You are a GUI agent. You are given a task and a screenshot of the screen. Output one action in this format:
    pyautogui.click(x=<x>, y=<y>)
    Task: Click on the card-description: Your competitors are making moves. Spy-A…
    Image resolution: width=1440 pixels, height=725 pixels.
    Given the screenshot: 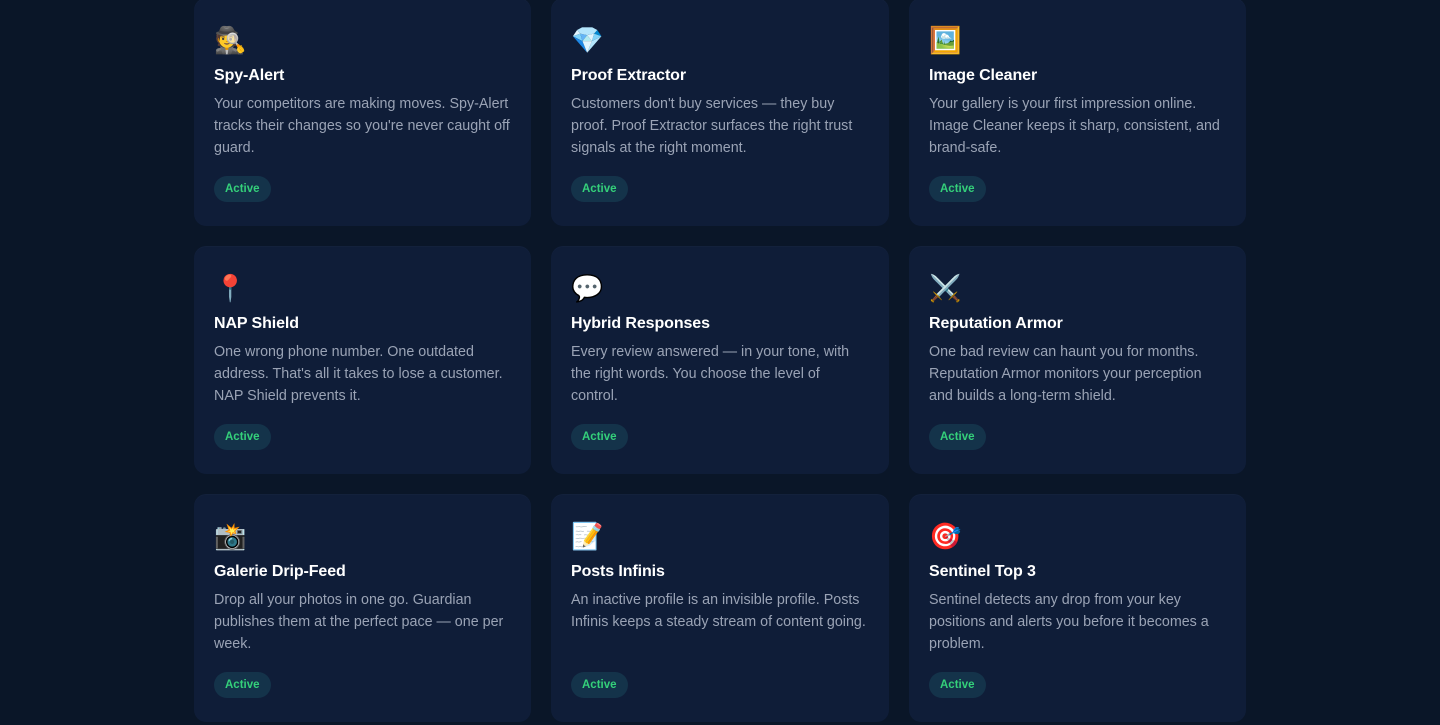 What is the action you would take?
    pyautogui.click(x=362, y=126)
    